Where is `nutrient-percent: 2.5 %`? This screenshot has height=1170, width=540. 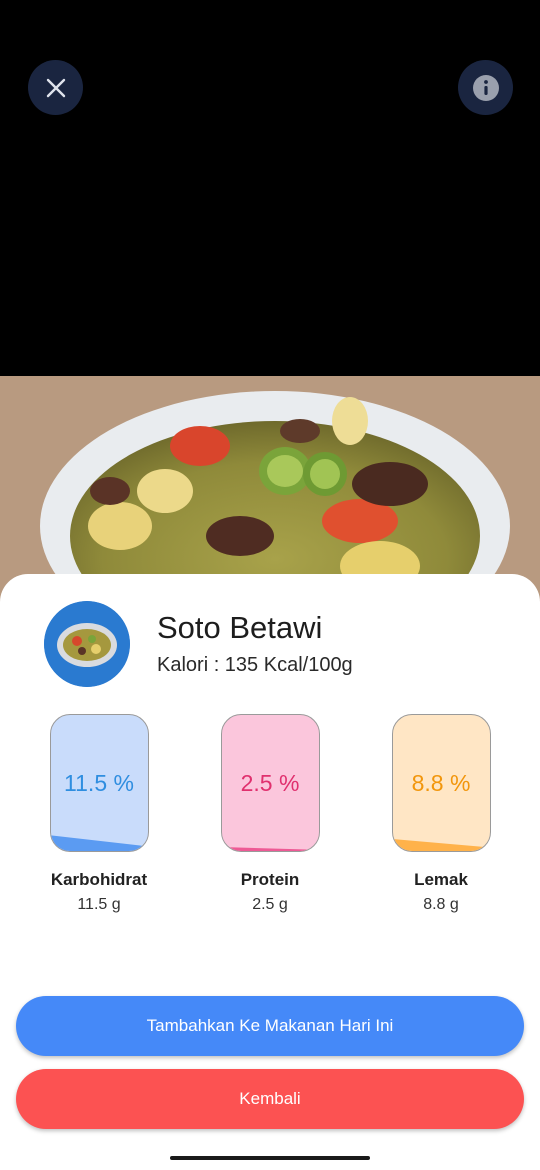
nutrient-percent: 2.5 % is located at coordinates (270, 782).